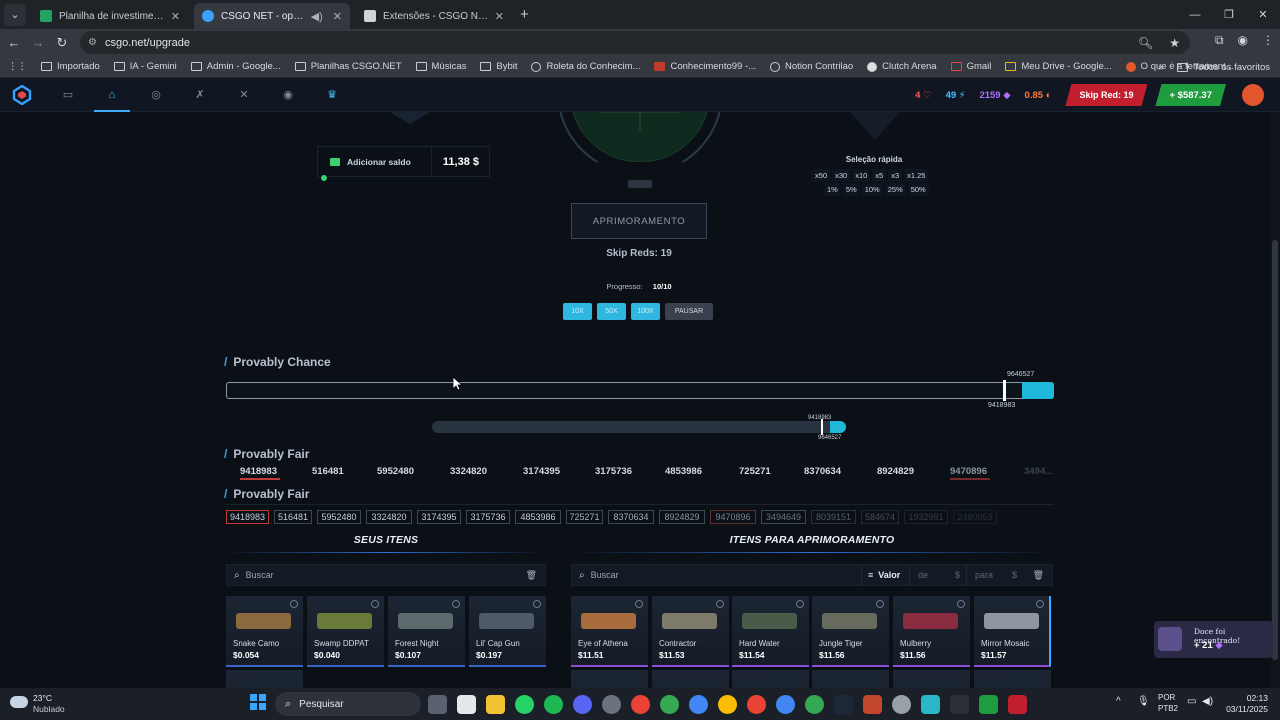 The image size is (1280, 720). I want to click on new-tab-button: +, so click(524, 14).